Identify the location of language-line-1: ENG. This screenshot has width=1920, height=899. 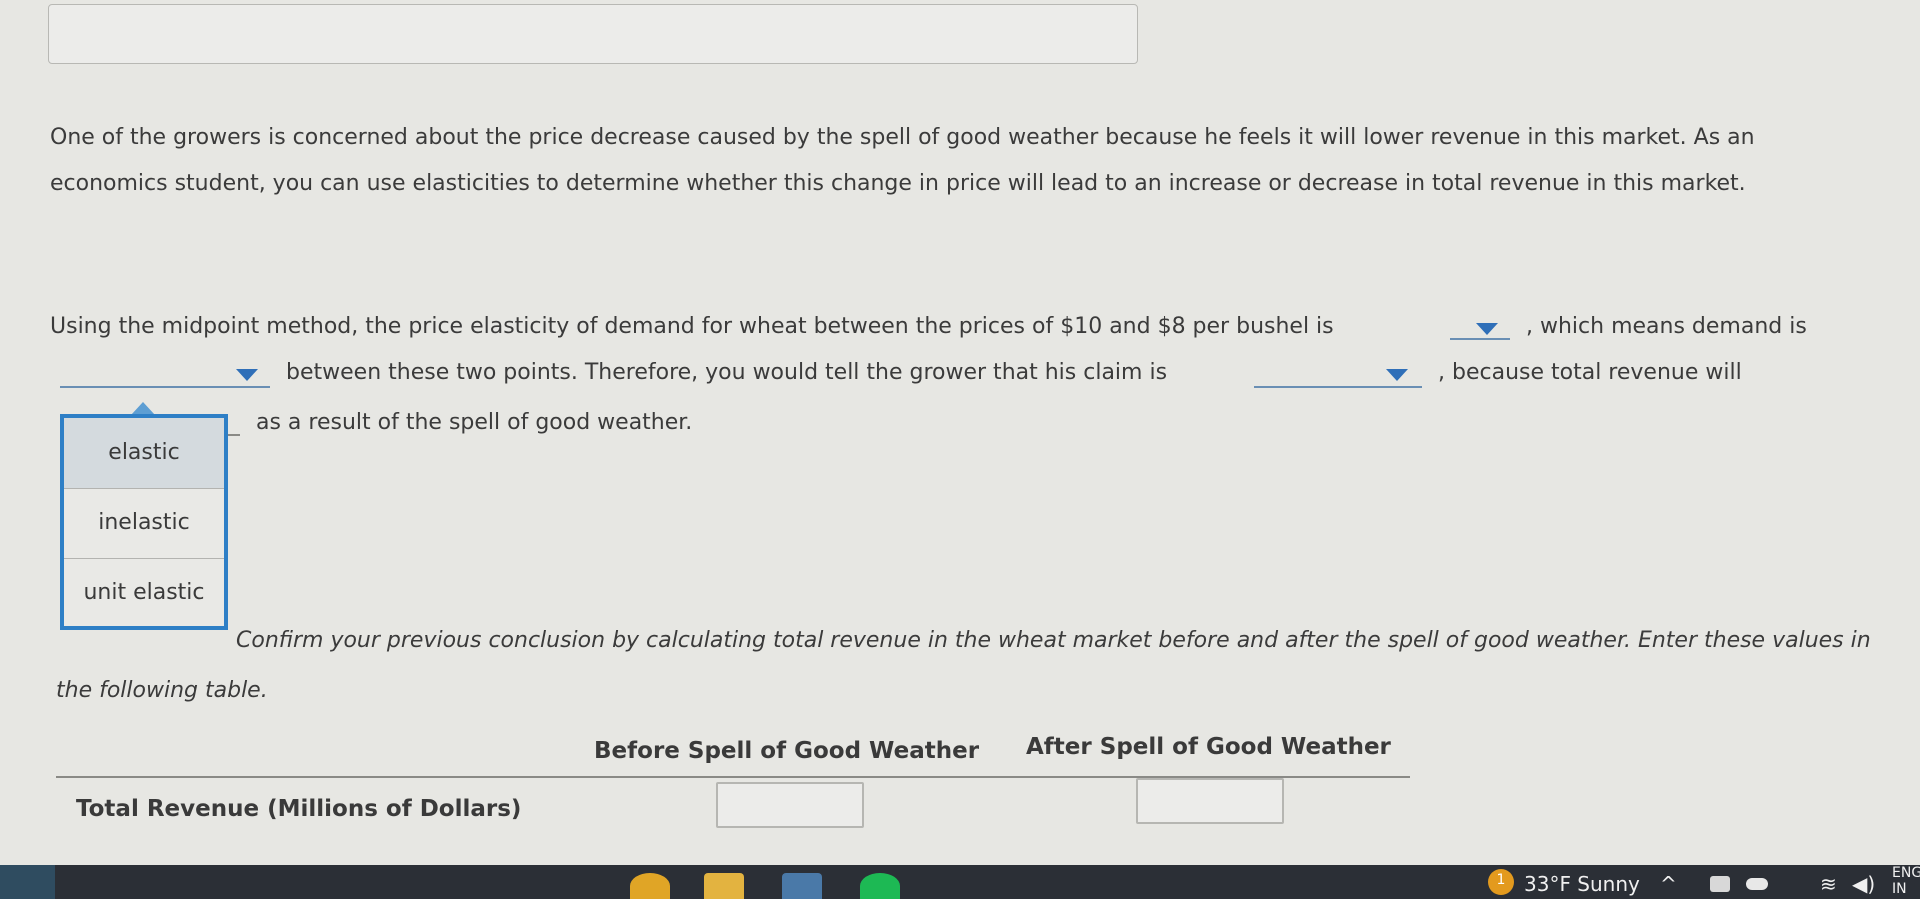
(1906, 873).